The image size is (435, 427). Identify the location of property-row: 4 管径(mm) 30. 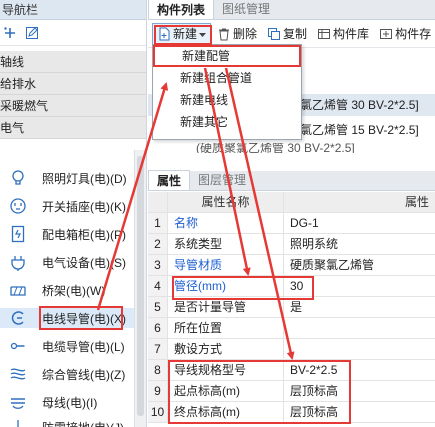
(291, 286).